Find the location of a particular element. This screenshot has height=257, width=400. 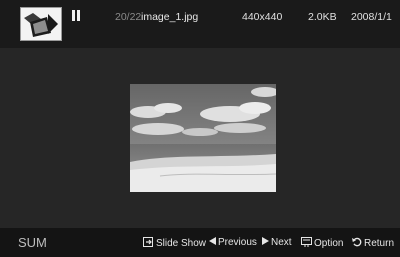

previous-arrow-icon is located at coordinates (212, 242).